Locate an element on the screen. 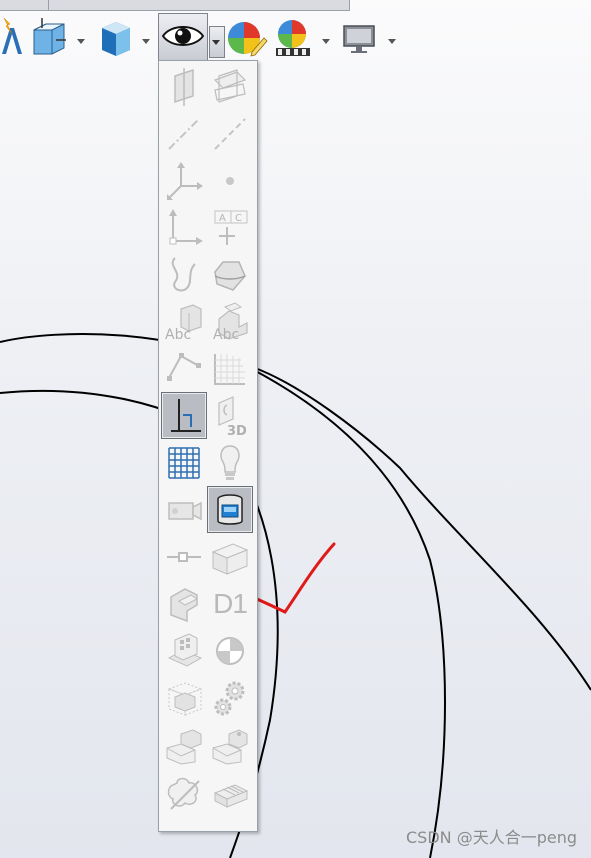 The width and height of the screenshot is (591, 858). display-style-icon is located at coordinates (116, 37).